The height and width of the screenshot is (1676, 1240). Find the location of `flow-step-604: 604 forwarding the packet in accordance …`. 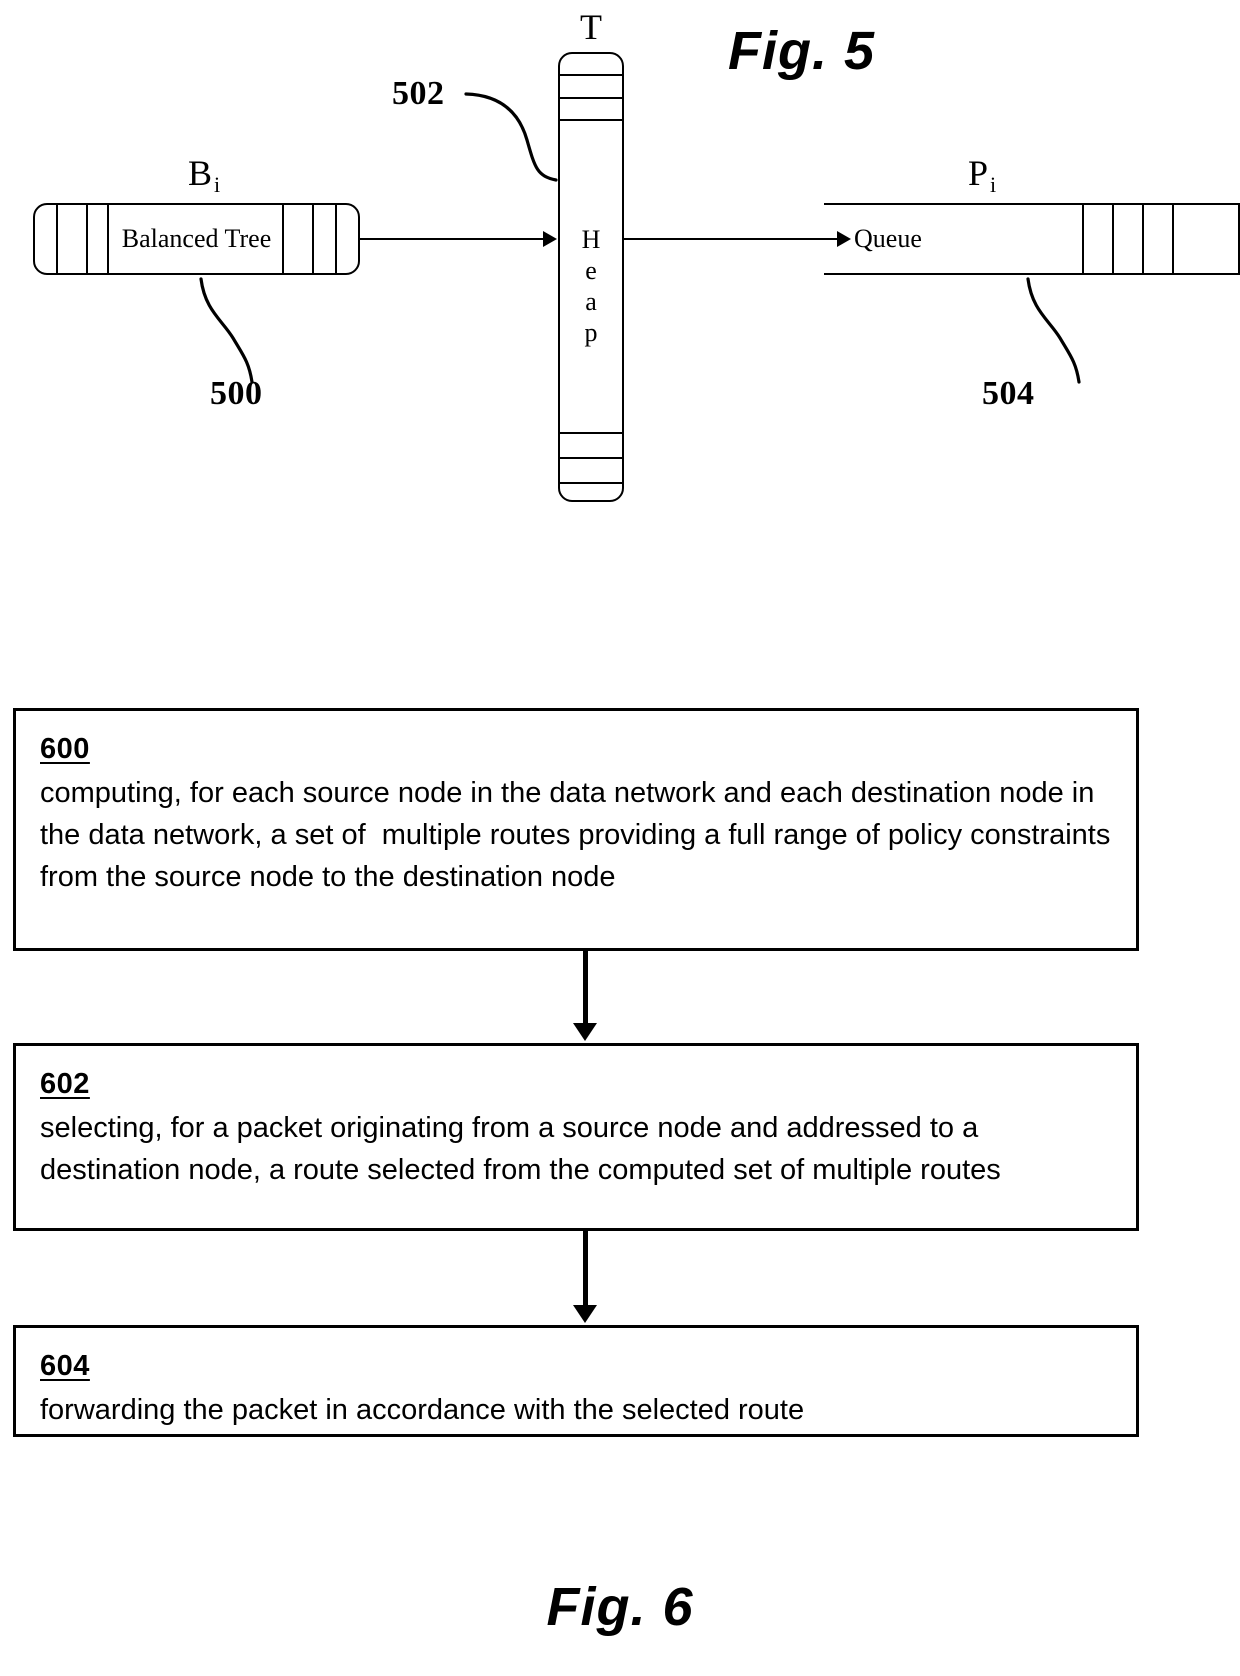

flow-step-604: 604 forwarding the packet in accordance … is located at coordinates (576, 1381).